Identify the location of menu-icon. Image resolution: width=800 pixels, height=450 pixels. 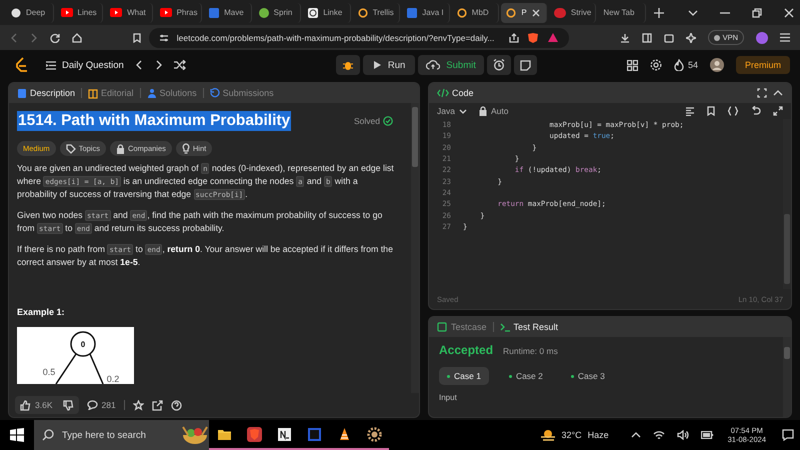
(785, 37).